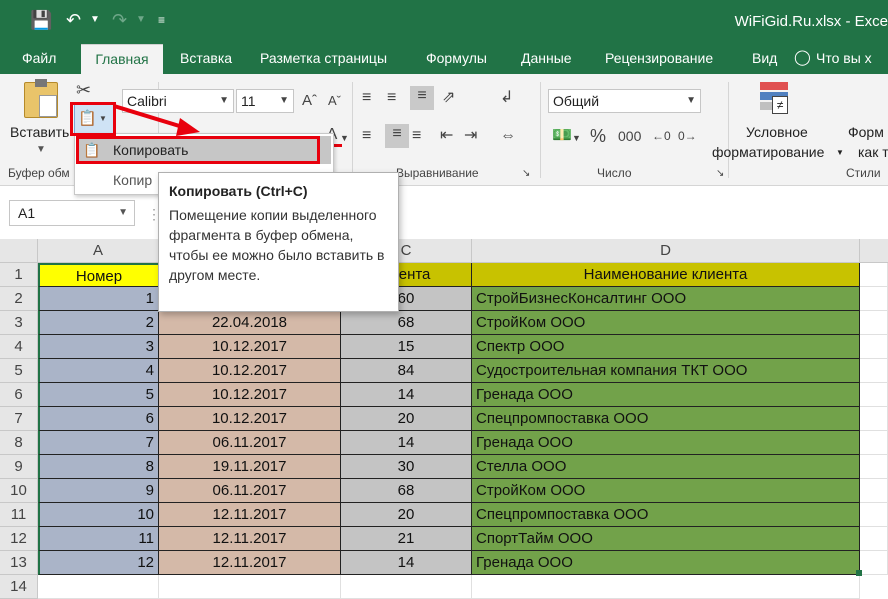 This screenshot has height=599, width=888. What do you see at coordinates (98, 491) in the screenshot?
I see `cell-number: 9` at bounding box center [98, 491].